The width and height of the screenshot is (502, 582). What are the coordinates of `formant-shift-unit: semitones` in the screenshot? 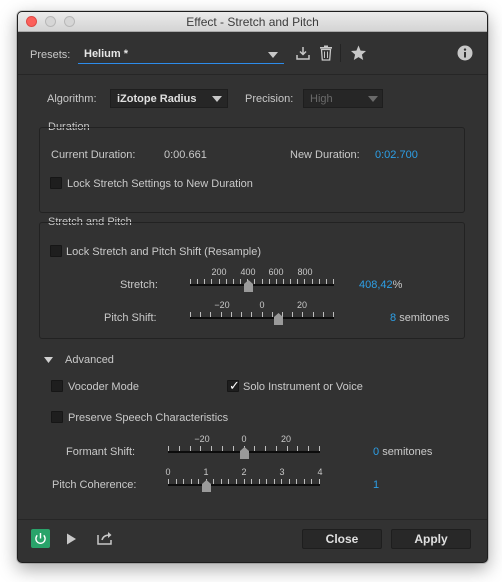 It's located at (407, 452).